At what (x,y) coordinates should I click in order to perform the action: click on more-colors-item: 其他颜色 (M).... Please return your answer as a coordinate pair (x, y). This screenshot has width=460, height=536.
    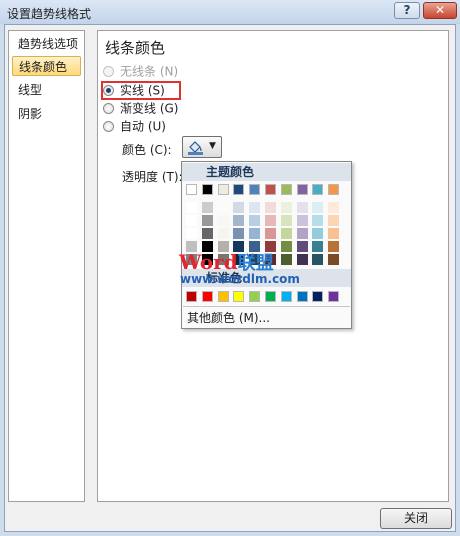
    Looking at the image, I should click on (228, 318).